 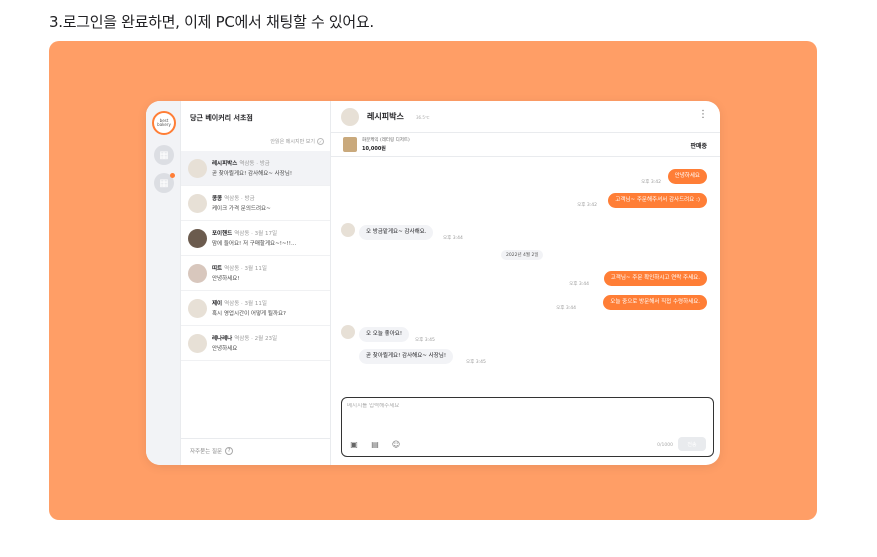 I want to click on template-icon: ▤, so click(x=375, y=444).